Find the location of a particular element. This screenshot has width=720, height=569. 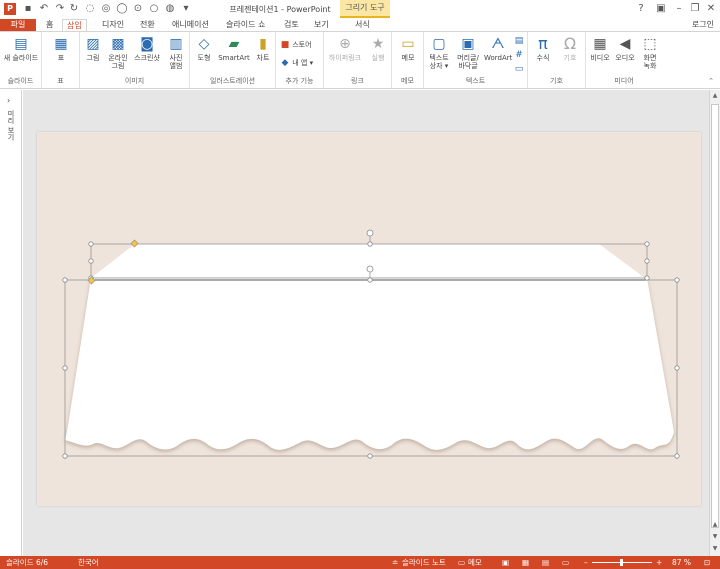

store-icon: ■ is located at coordinates (285, 45).